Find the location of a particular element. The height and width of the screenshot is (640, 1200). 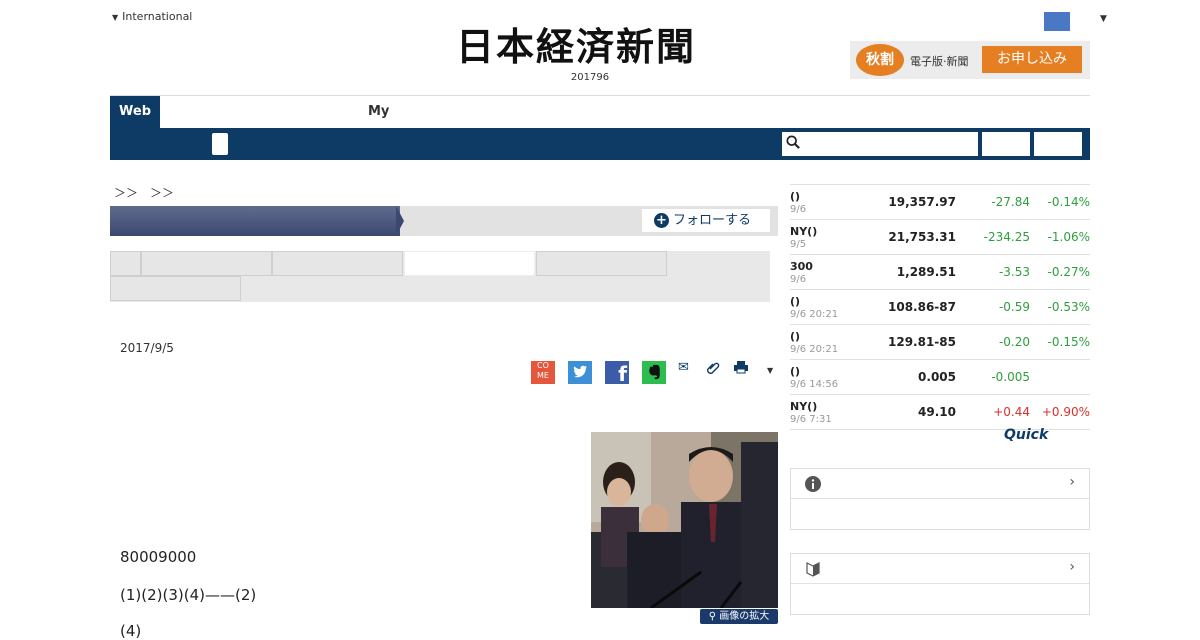

international-link: ▼ International is located at coordinates (152, 16).